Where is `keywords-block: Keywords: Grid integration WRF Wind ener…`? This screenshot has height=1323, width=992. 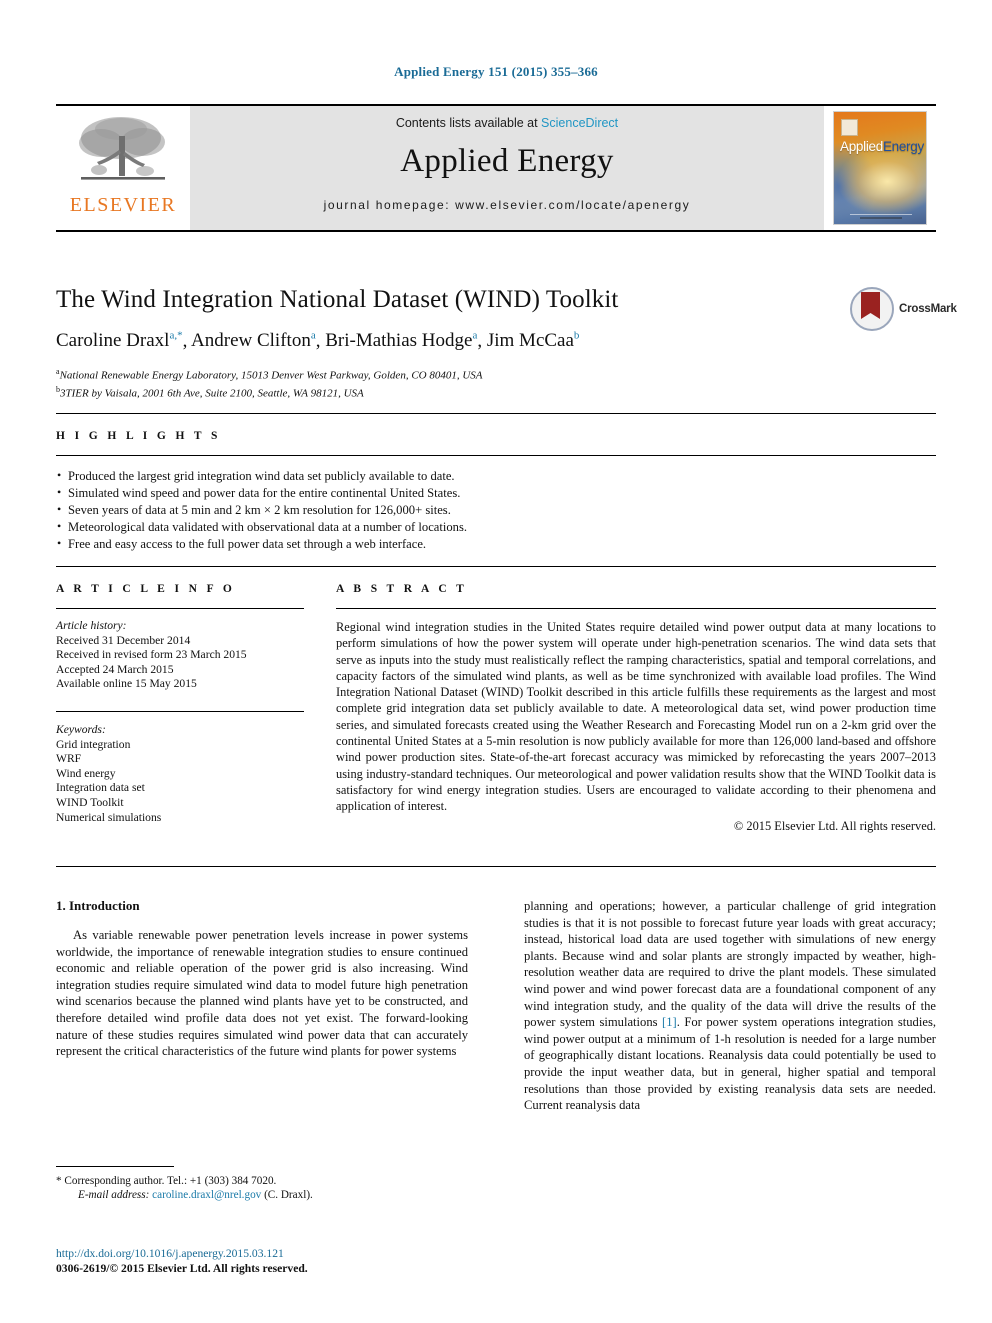
keywords-block: Keywords: Grid integration WRF Wind ener… is located at coordinates (180, 767).